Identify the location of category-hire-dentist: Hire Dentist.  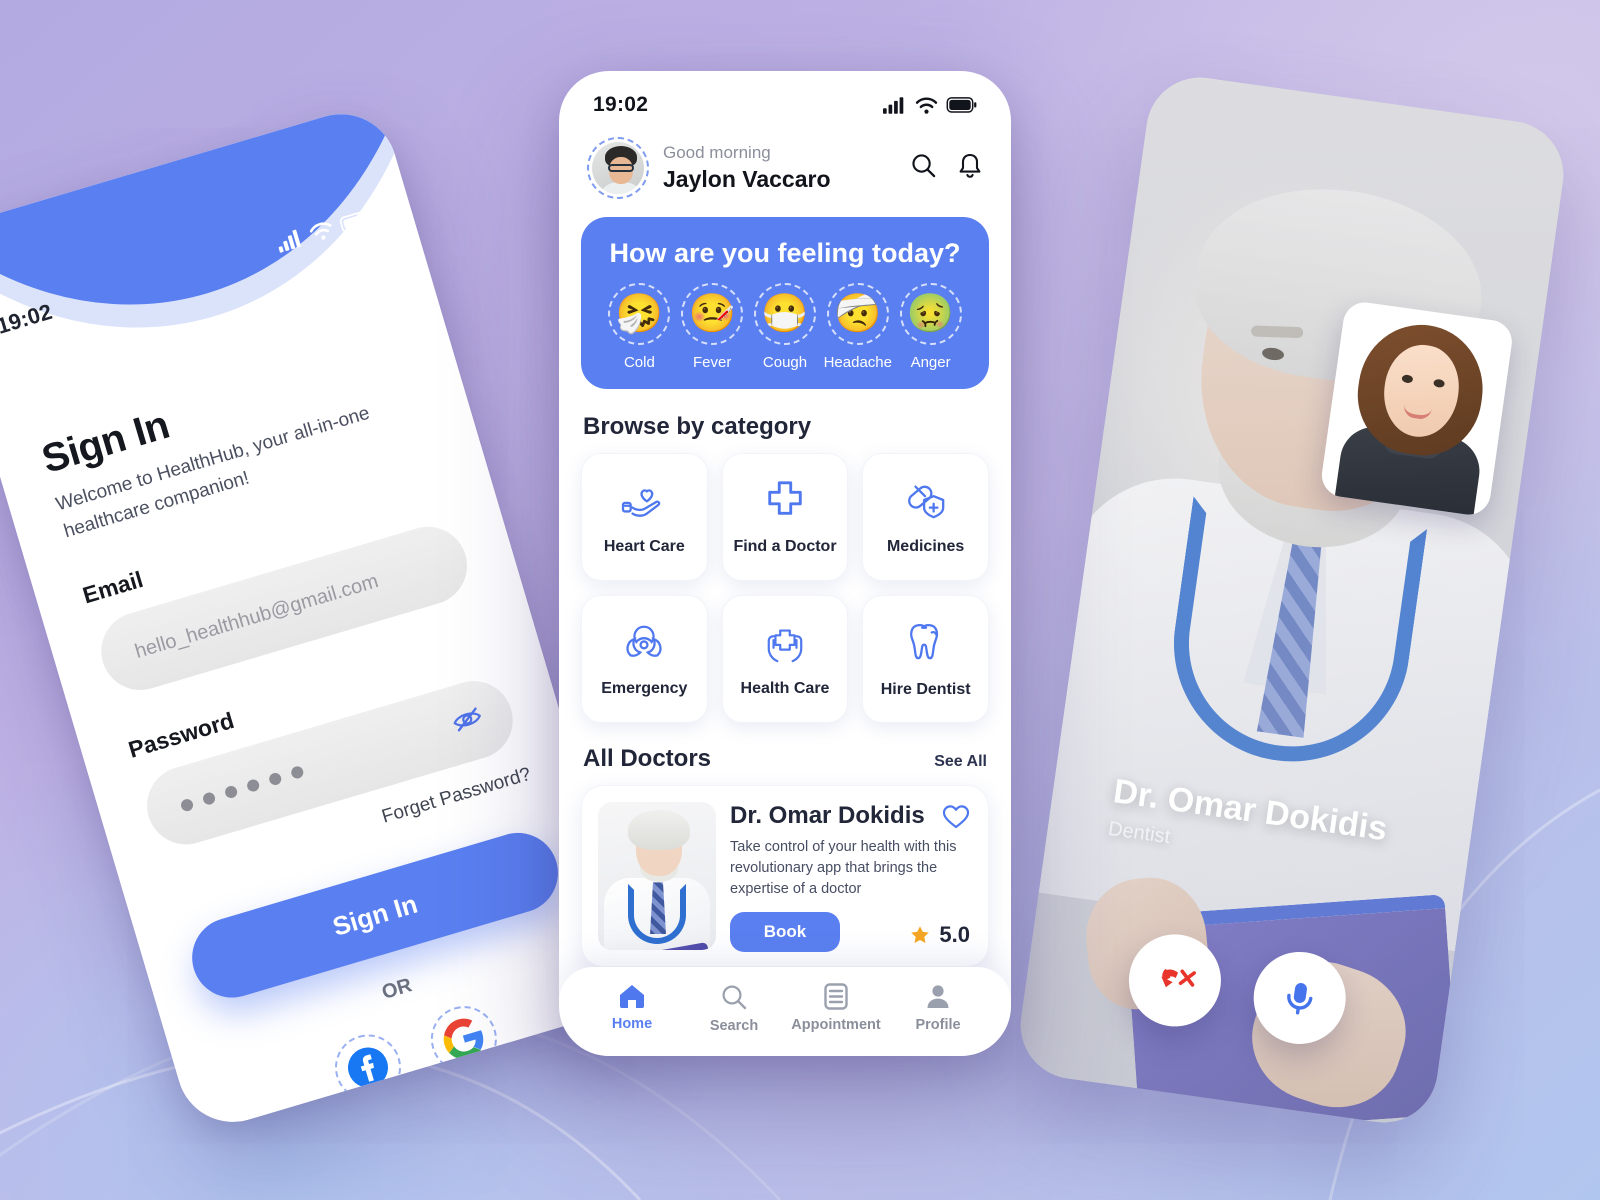
(925, 659).